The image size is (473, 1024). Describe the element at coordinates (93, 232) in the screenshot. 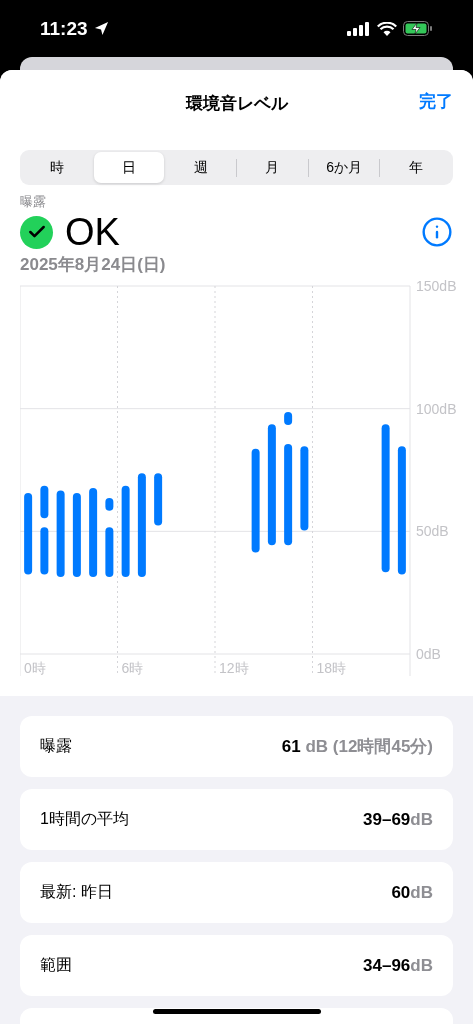

I see `status-text: OK` at that location.